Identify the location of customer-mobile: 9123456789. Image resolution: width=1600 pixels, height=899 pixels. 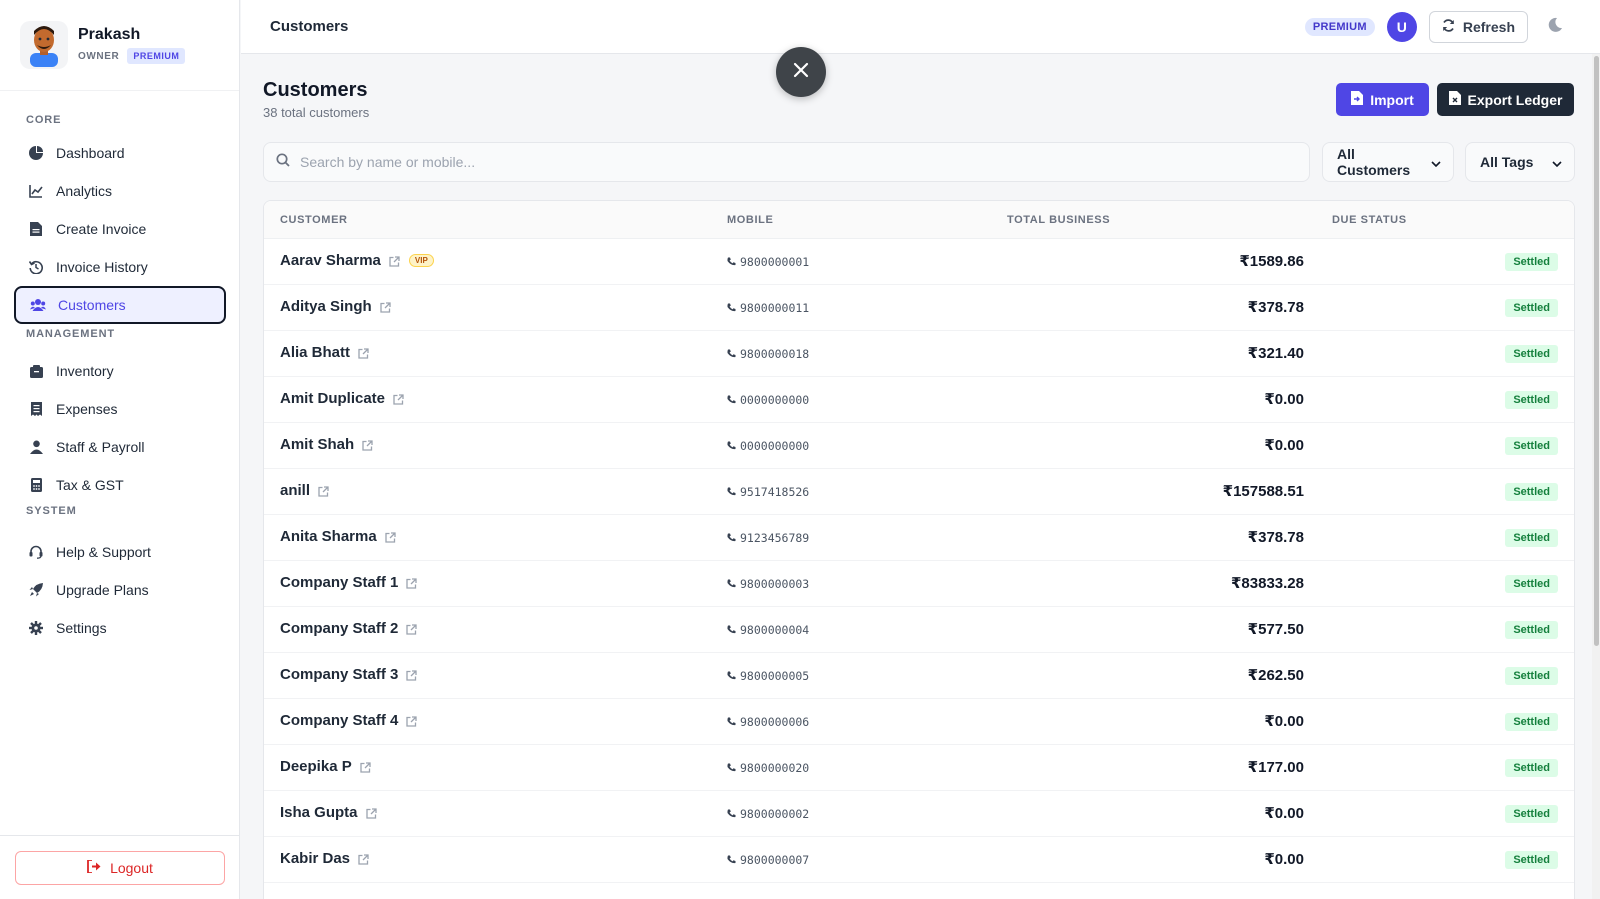
(768, 538).